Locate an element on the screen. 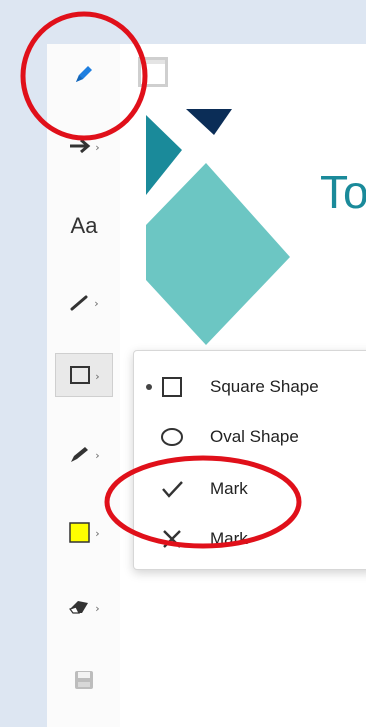 The height and width of the screenshot is (727, 366). canvas-square-shape is located at coordinates (153, 72).